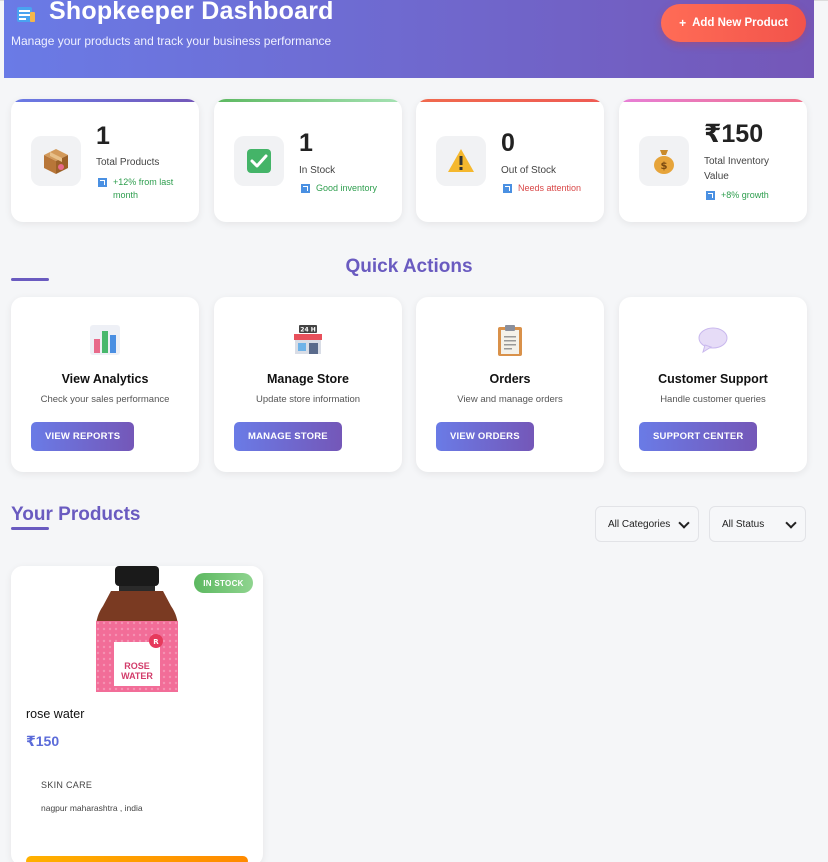  Describe the element at coordinates (137, 859) in the screenshot. I see `product-action-button` at that location.